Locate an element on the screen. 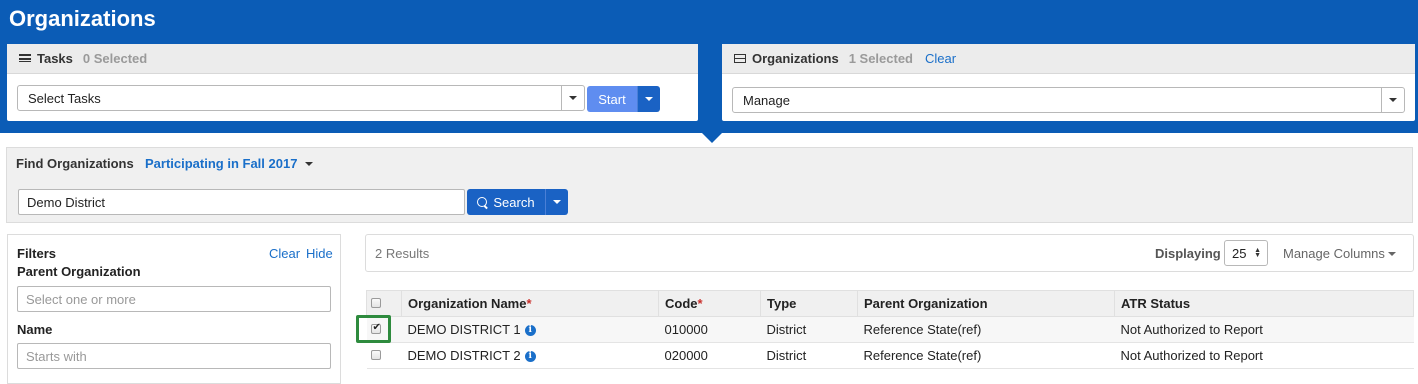  organization-search-input: Demo District is located at coordinates (241, 202).